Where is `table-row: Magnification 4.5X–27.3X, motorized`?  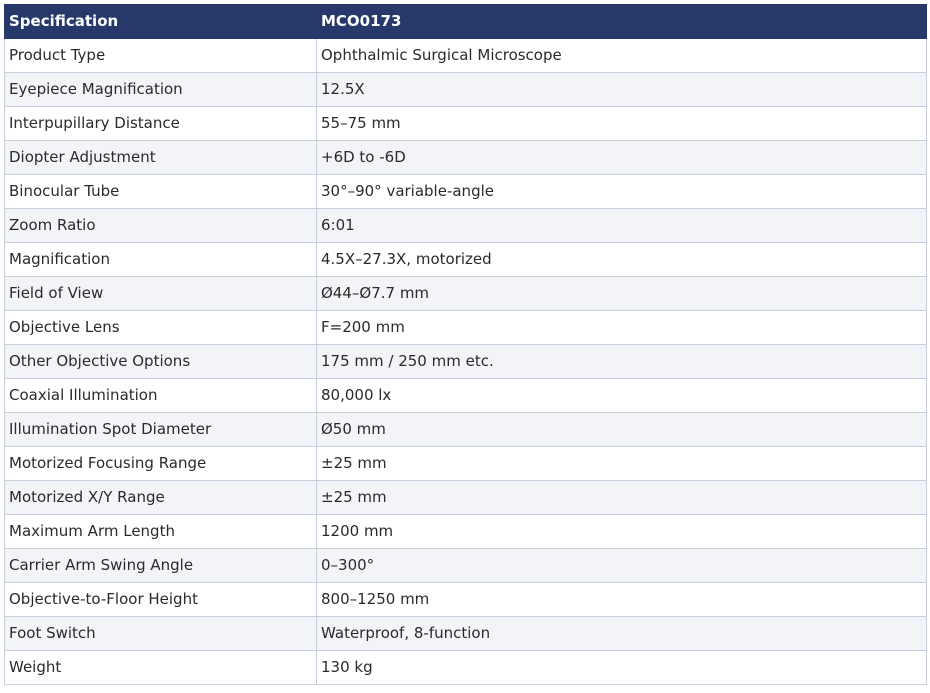
table-row: Magnification 4.5X–27.3X, motorized is located at coordinates (465, 259).